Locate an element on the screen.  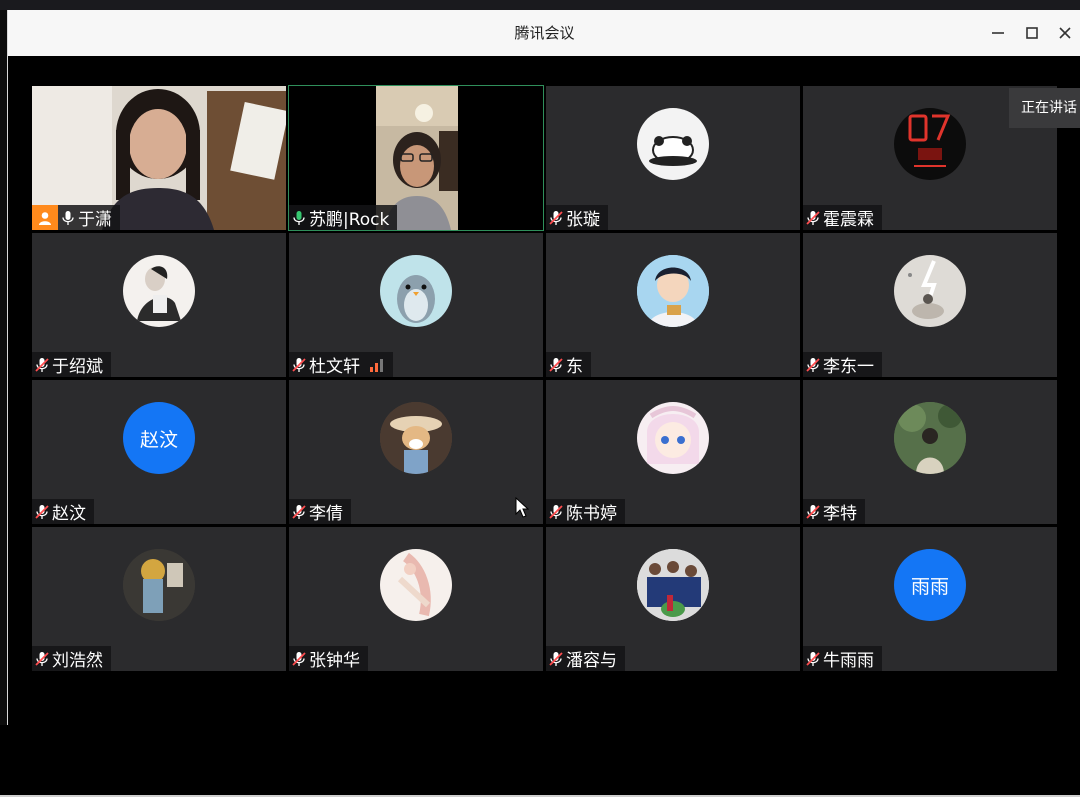
close-icon is located at coordinates (1065, 33).